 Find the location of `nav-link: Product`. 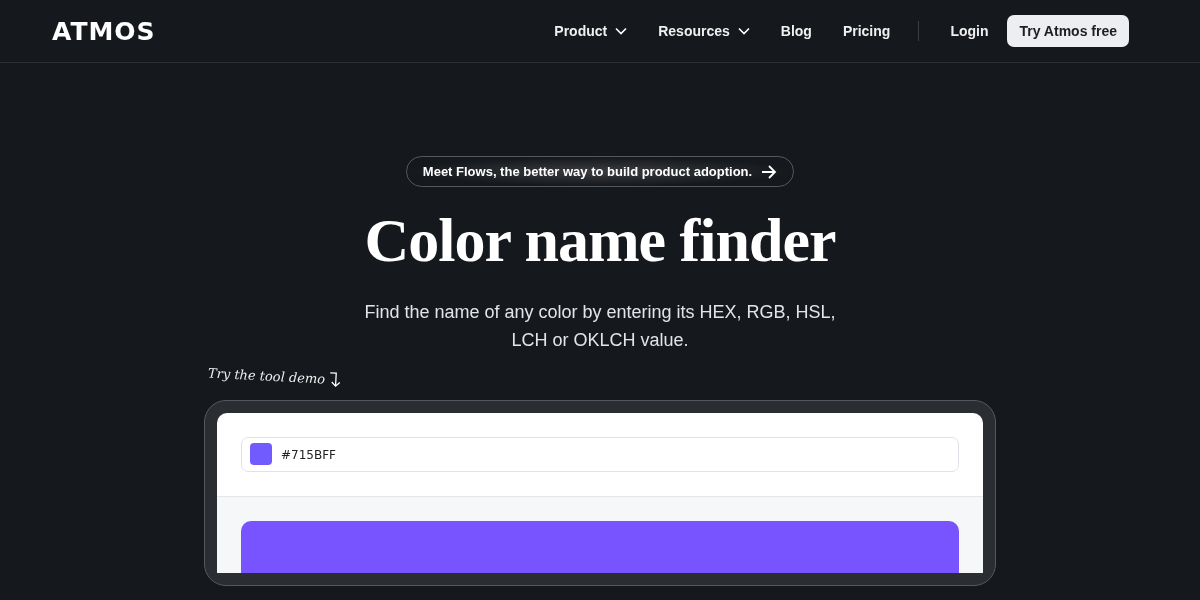

nav-link: Product is located at coordinates (591, 31).